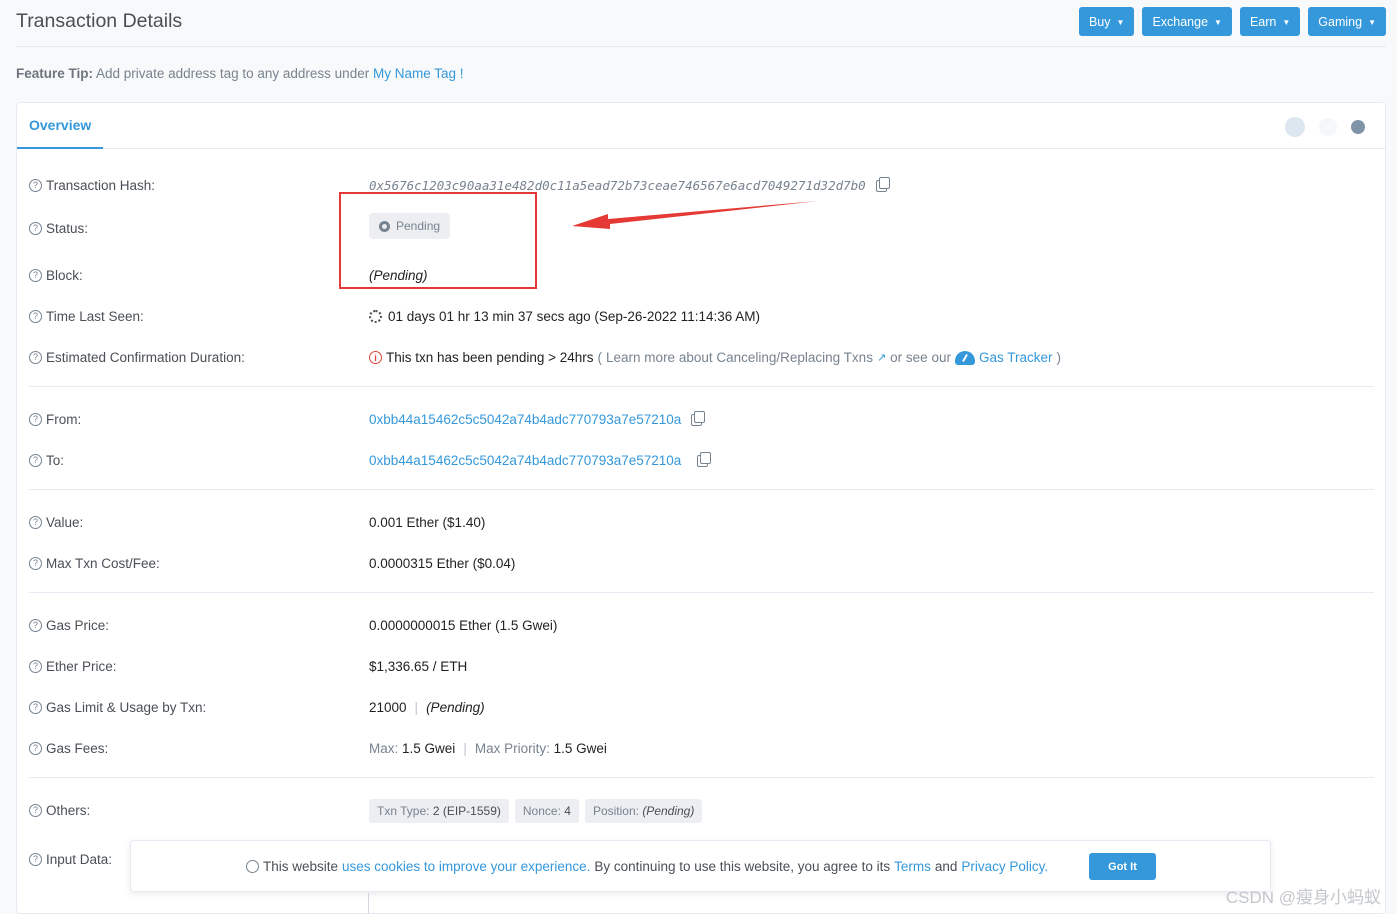 This screenshot has height=914, width=1397. I want to click on nonce-chip: Nonce: 4, so click(546, 811).